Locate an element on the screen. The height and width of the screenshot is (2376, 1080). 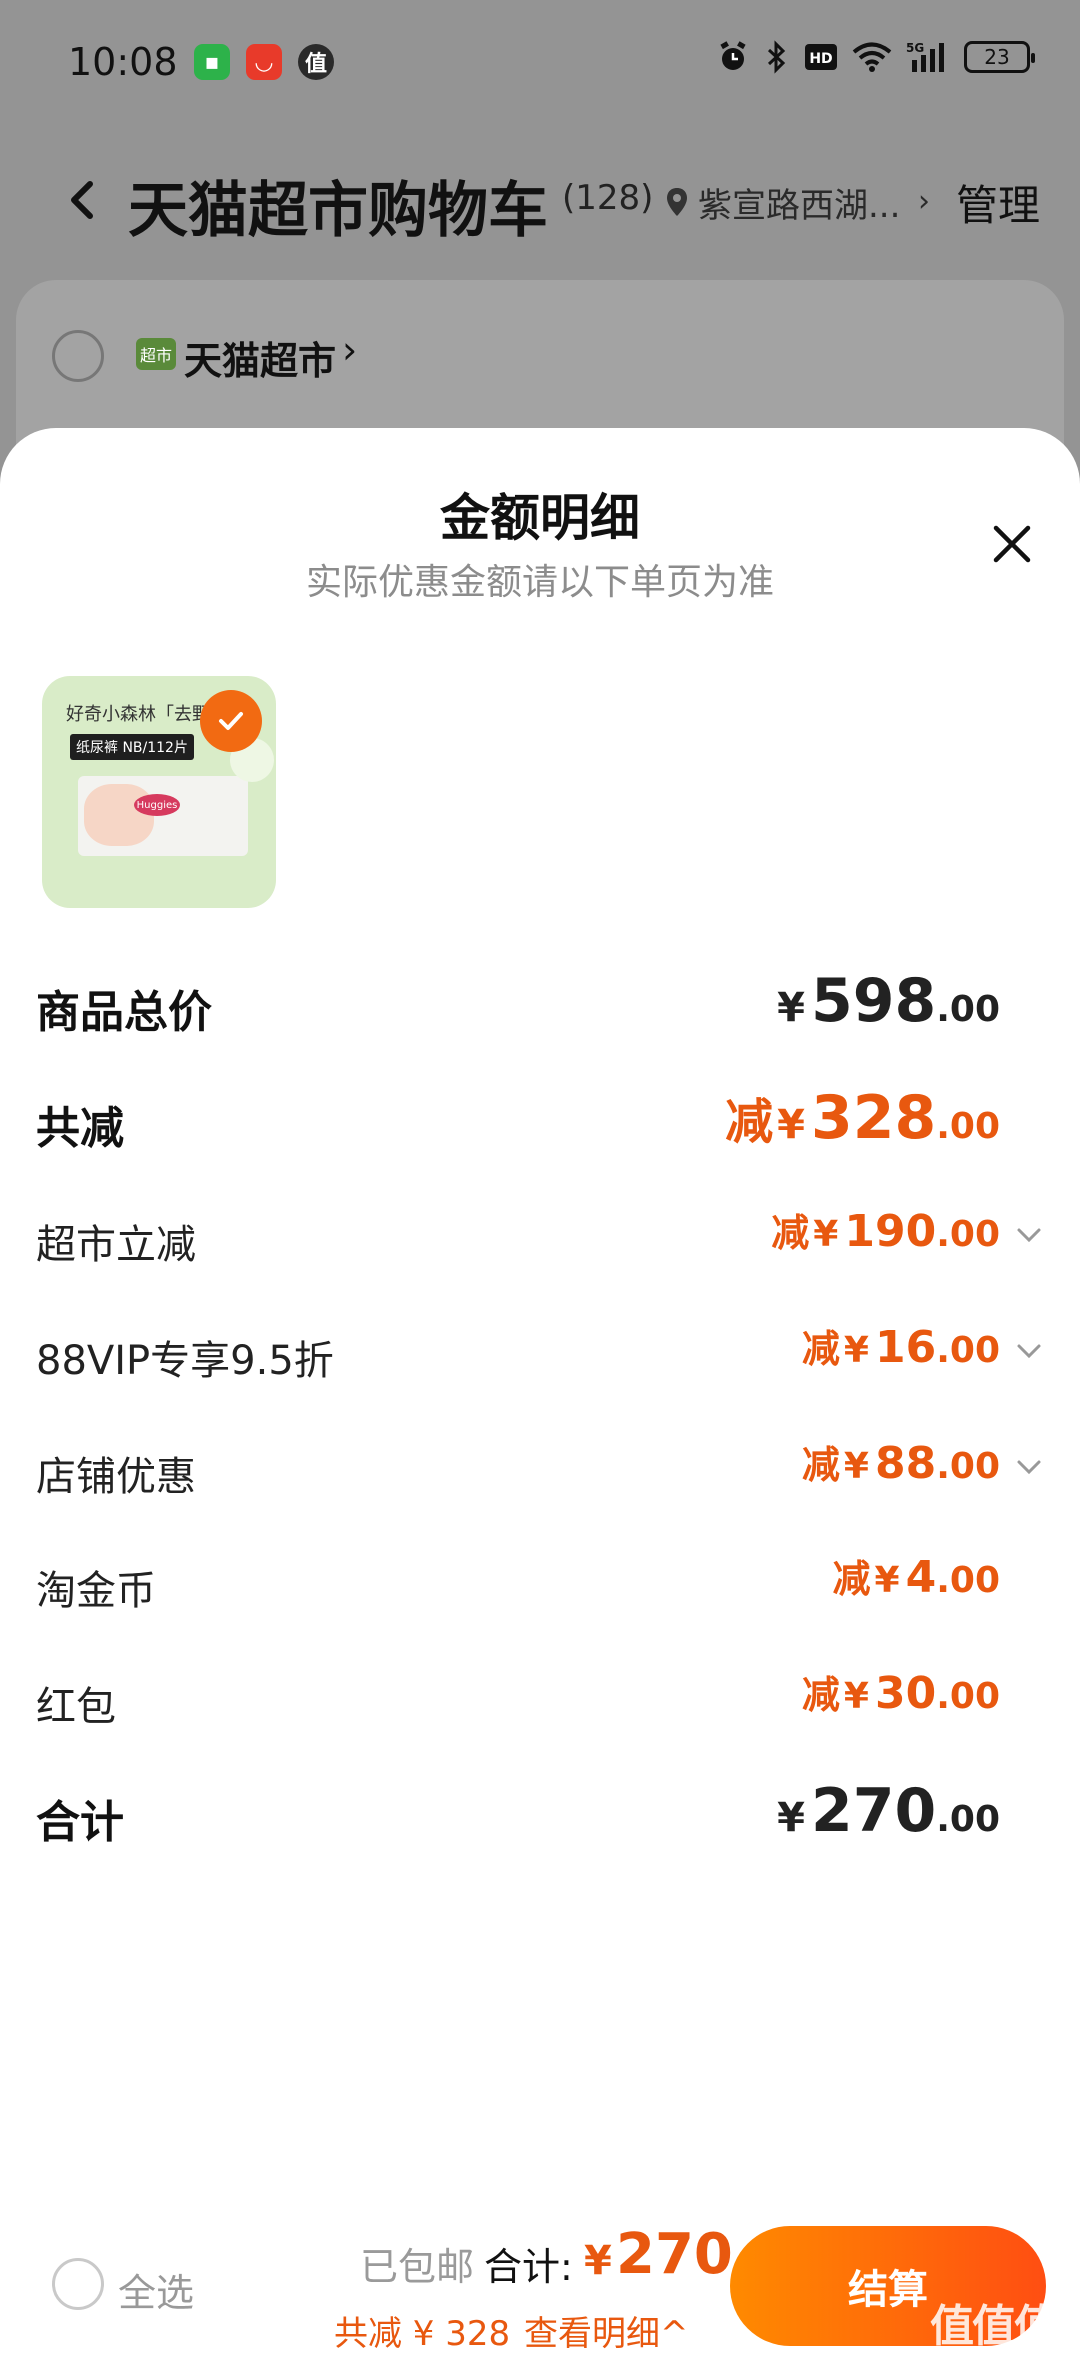
total-value: 270 is located at coordinates (674, 2254).